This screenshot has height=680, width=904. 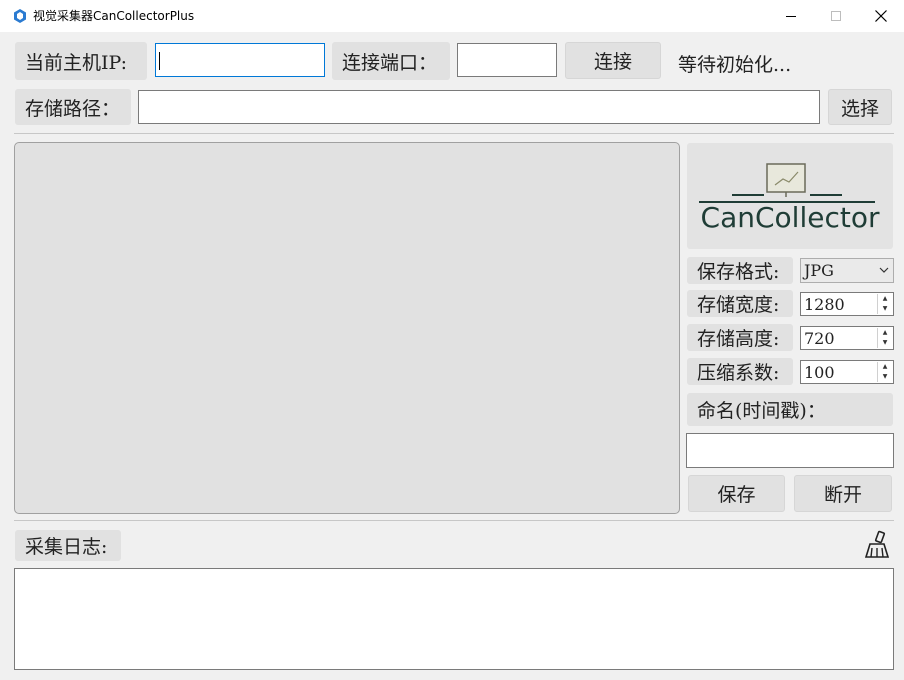 I want to click on chevron-down-icon, so click(x=884, y=270).